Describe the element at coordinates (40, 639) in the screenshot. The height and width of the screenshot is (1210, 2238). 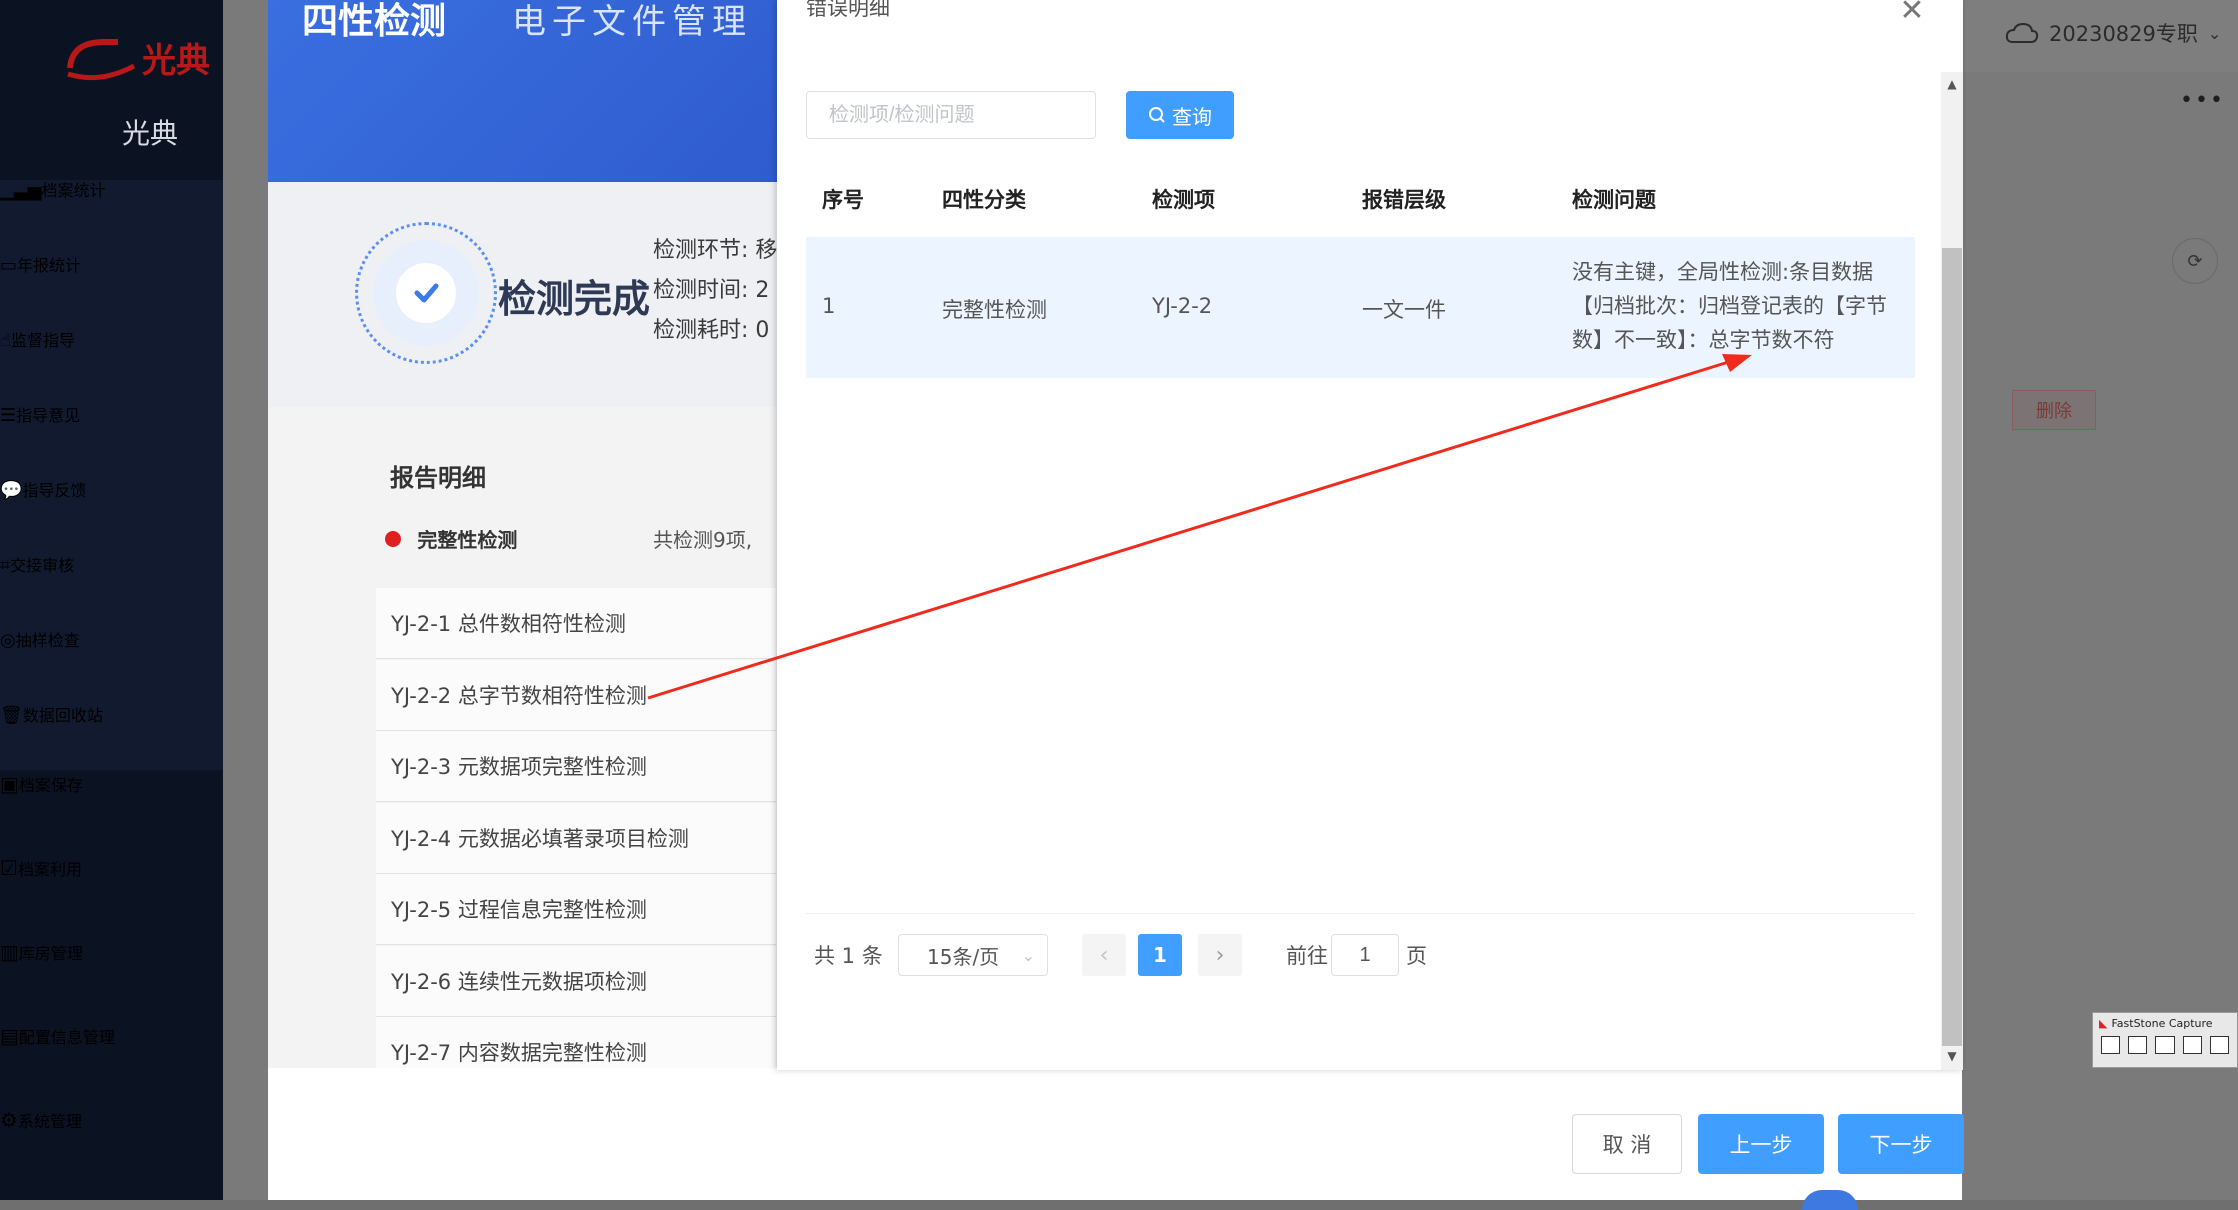
I see `sidebar-item: ◎抽样检查` at that location.